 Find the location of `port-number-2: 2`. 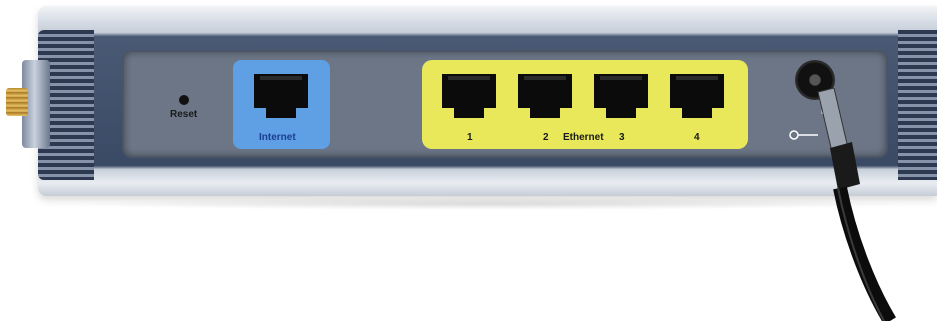

port-number-2: 2 is located at coordinates (546, 137).